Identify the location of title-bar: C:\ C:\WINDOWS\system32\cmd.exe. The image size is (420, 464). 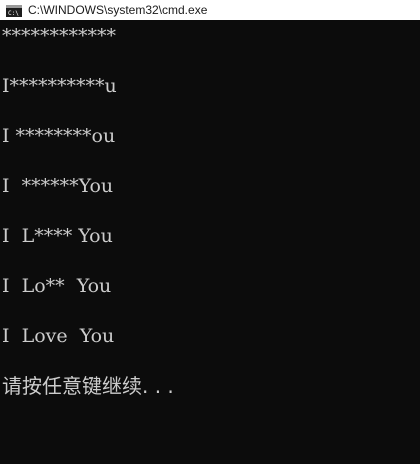
(210, 10).